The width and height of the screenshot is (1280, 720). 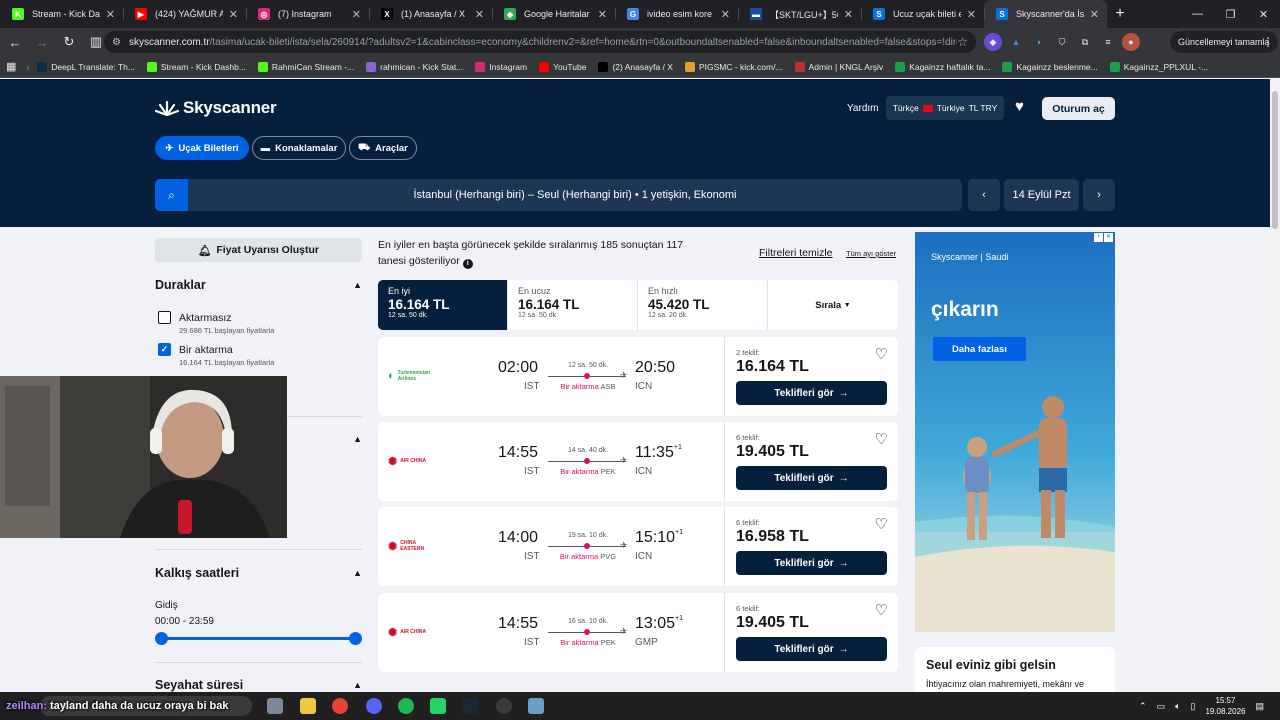 What do you see at coordinates (202, 148) in the screenshot?
I see `nav-flights: ✈ Uçak Biletleri` at bounding box center [202, 148].